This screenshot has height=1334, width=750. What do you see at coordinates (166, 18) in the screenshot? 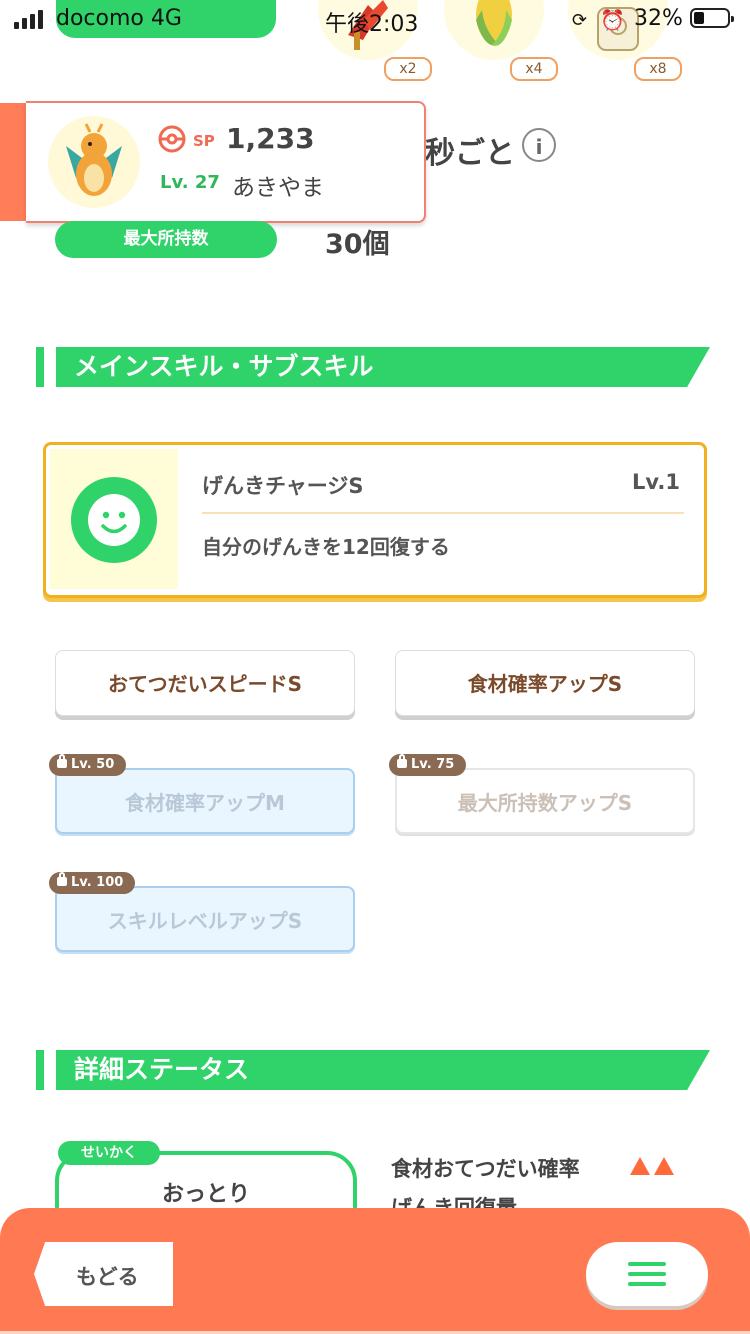
I see `network-label: 4G` at bounding box center [166, 18].